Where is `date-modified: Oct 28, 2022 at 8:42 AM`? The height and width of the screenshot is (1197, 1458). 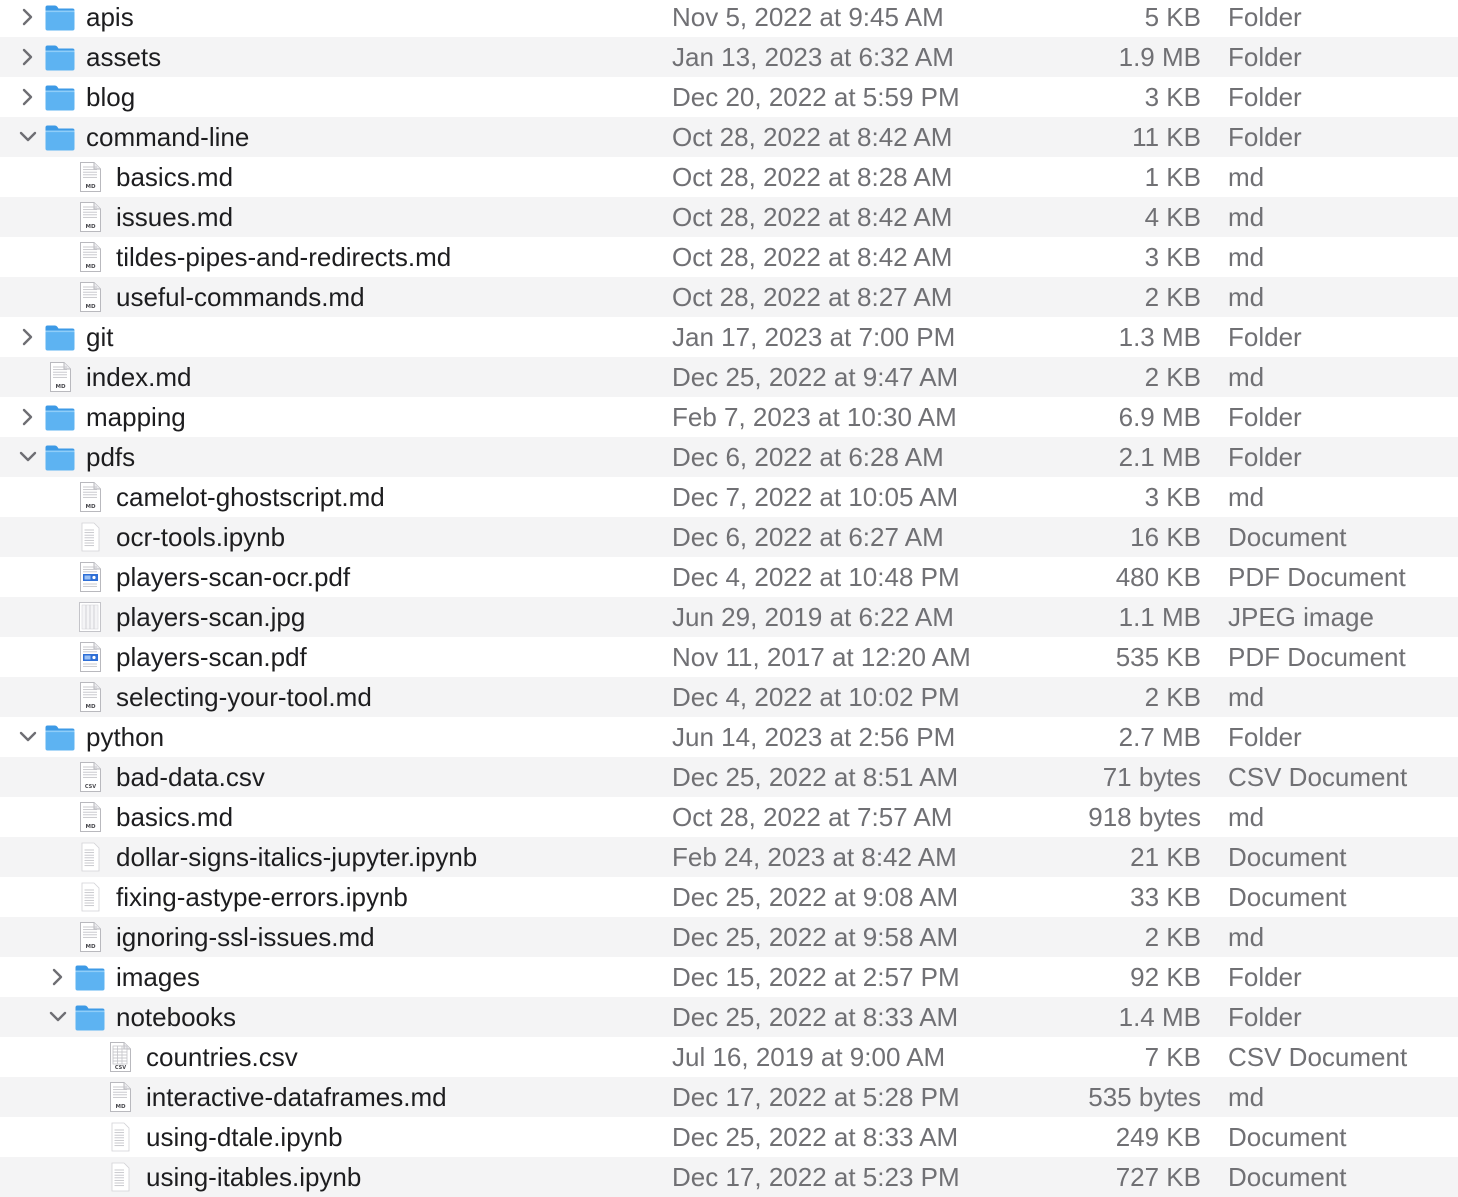 date-modified: Oct 28, 2022 at 8:42 AM is located at coordinates (812, 217).